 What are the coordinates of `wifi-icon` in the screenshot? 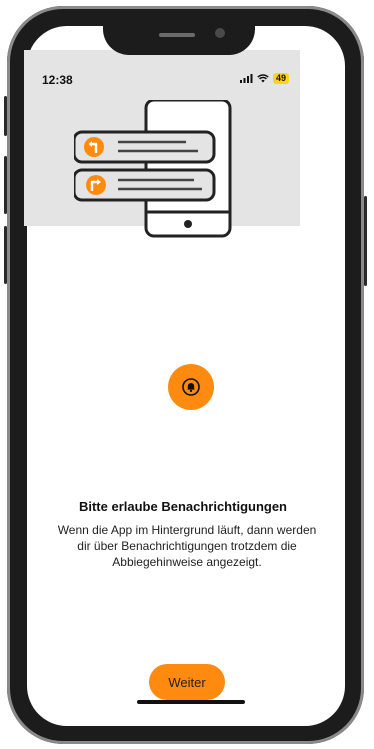 It's located at (263, 78).